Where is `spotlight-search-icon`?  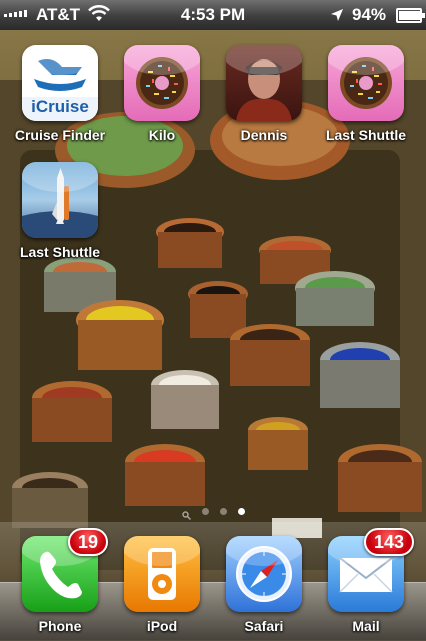 spotlight-search-icon is located at coordinates (186, 514).